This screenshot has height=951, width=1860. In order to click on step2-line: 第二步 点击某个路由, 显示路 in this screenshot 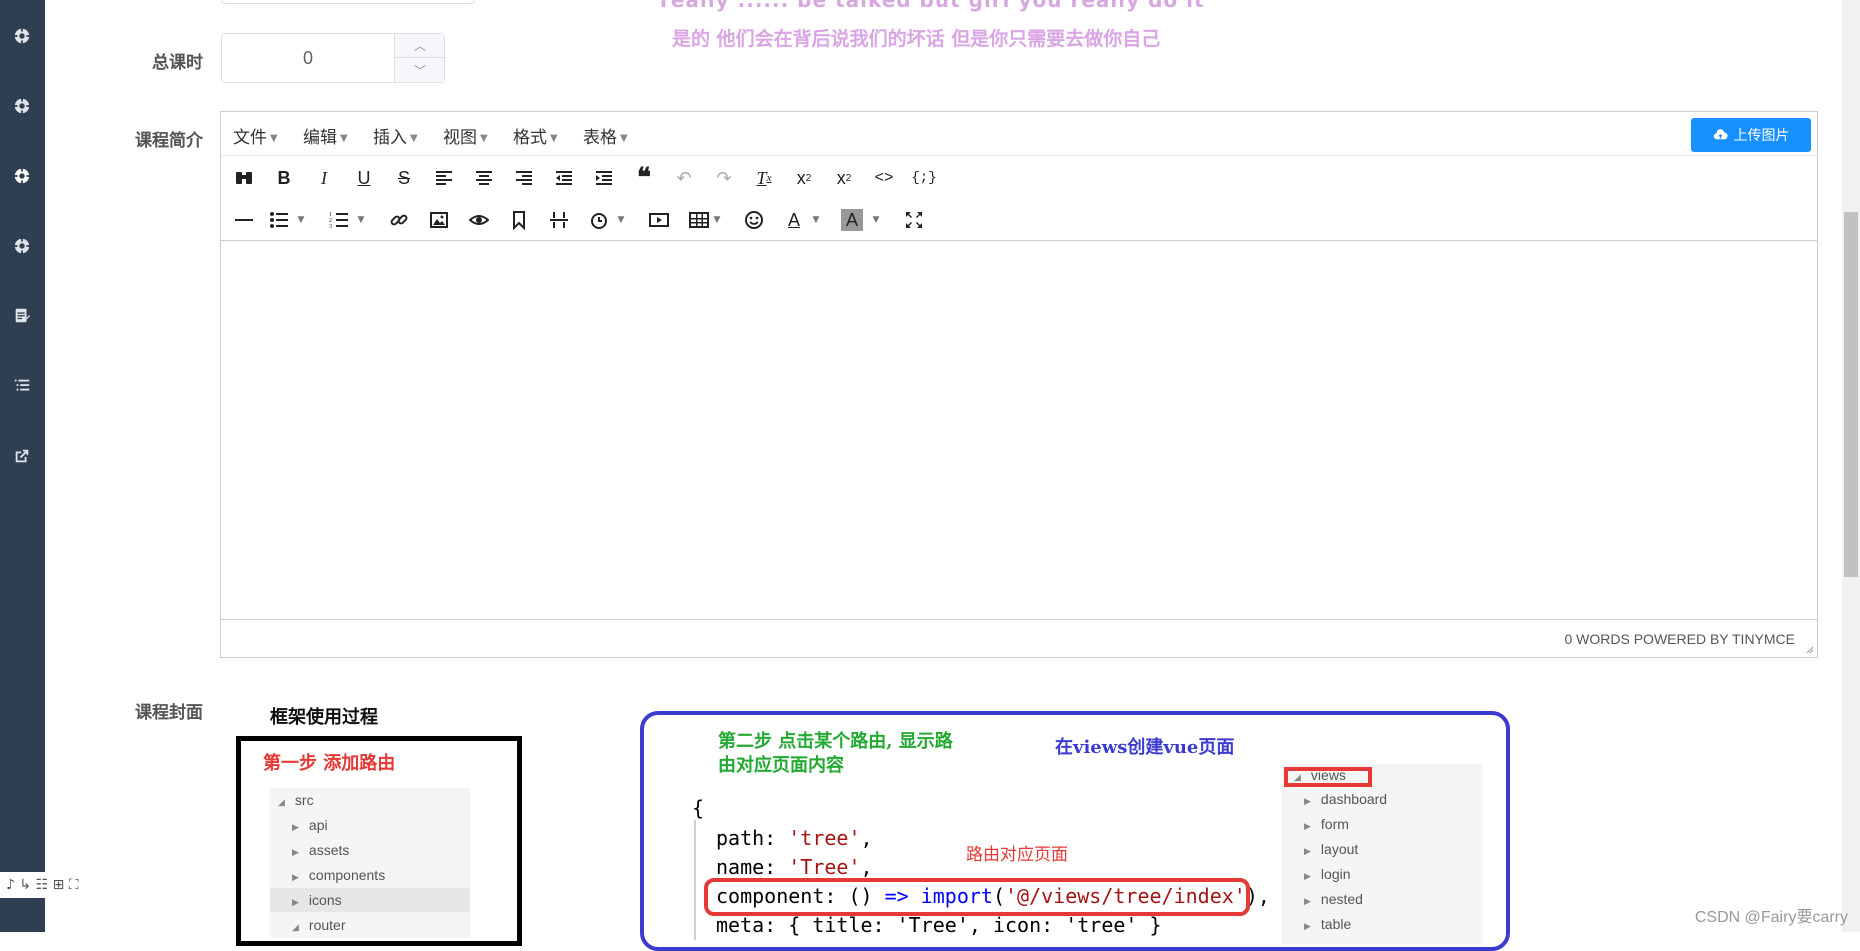, I will do `click(835, 741)`.